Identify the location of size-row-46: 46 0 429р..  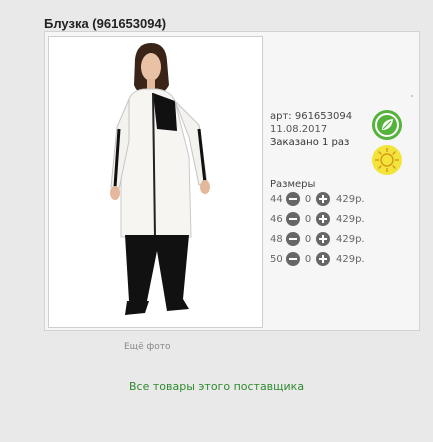
(317, 219).